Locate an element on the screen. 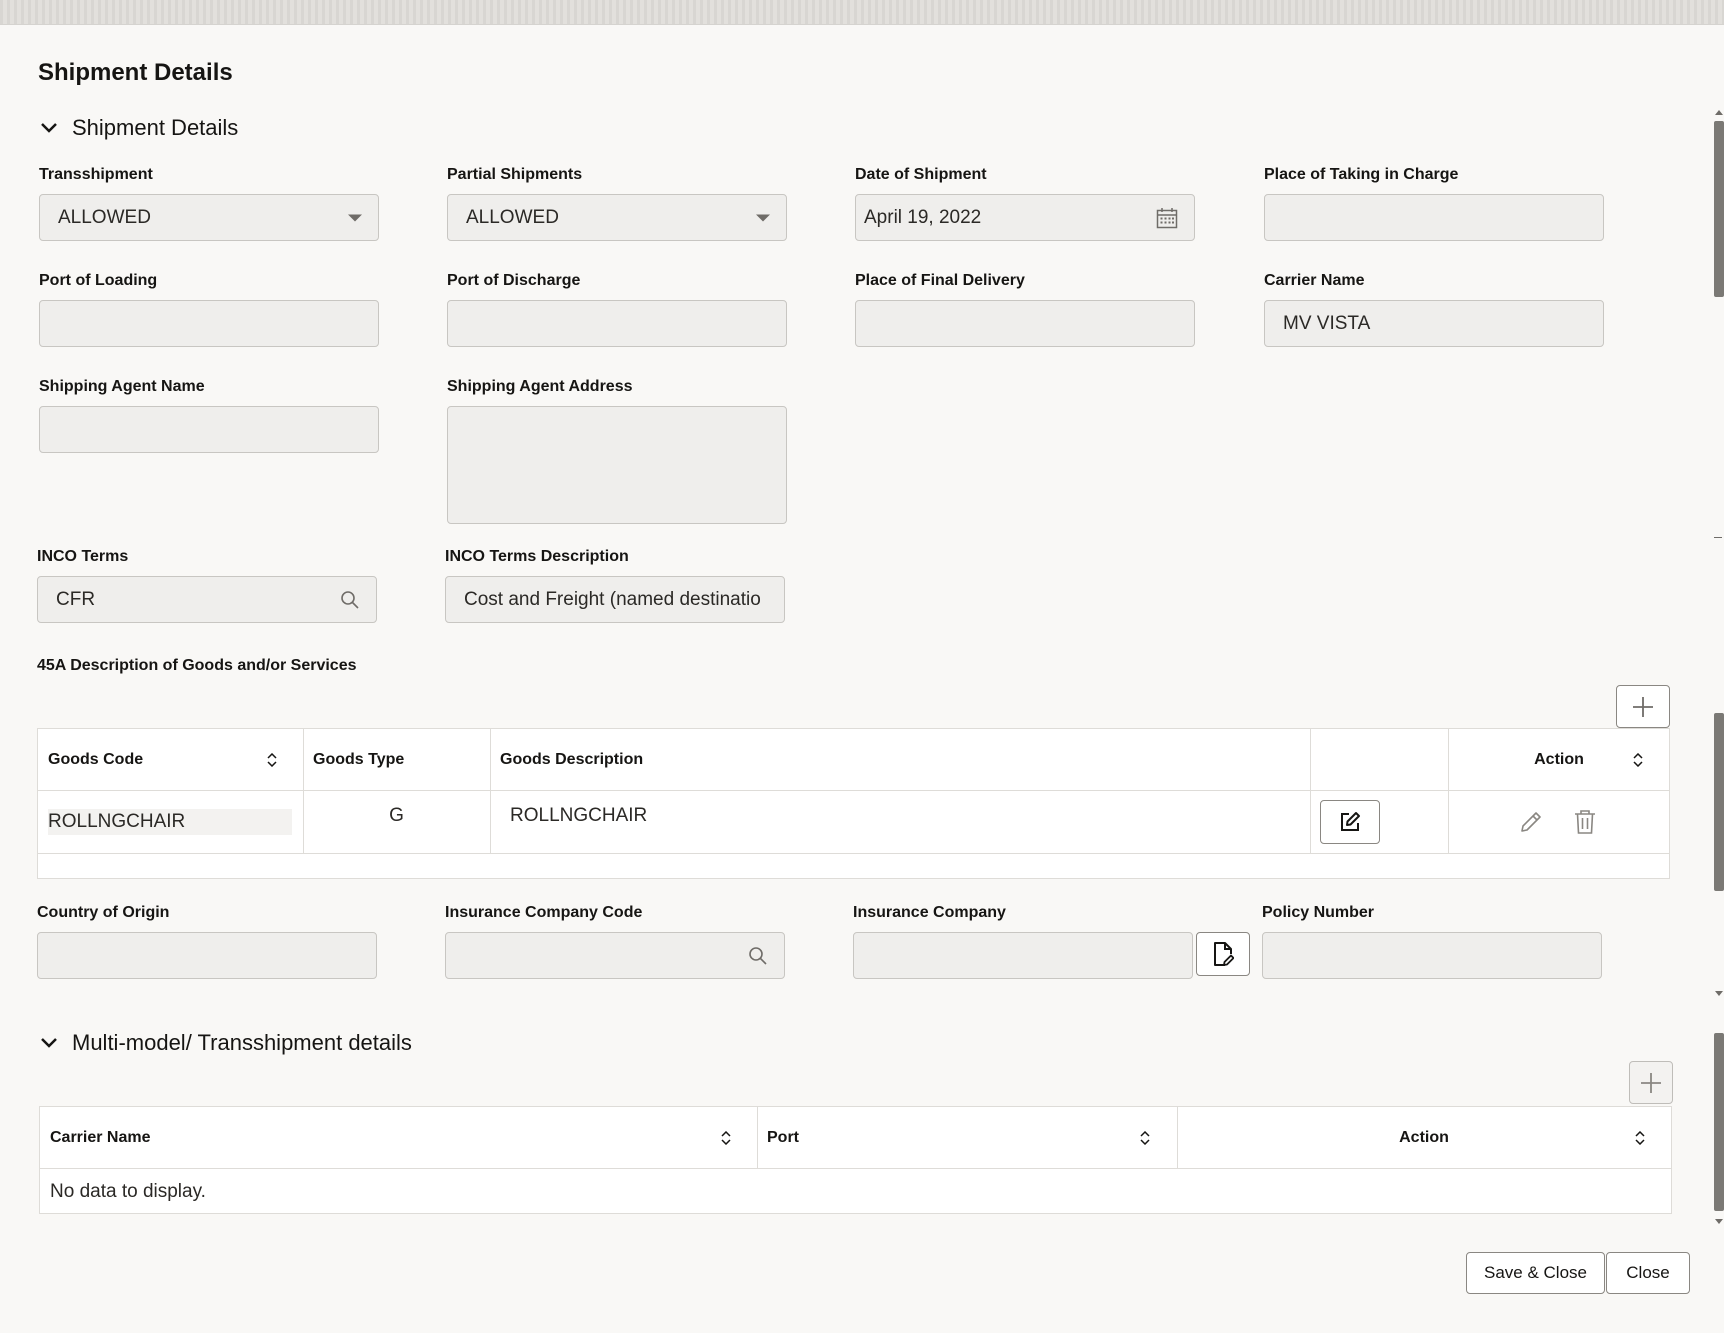 This screenshot has height=1333, width=1724. insurance-company-code-label: Insurance Company Code is located at coordinates (543, 913).